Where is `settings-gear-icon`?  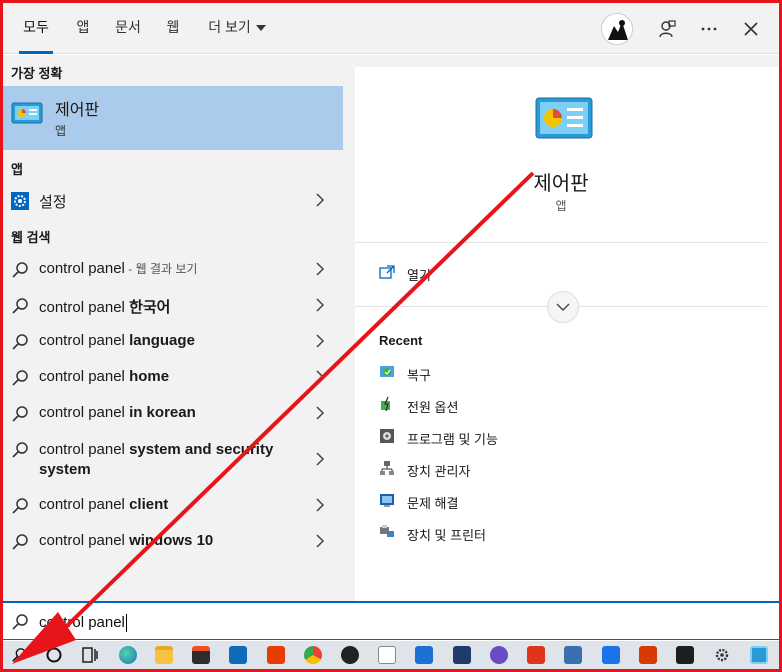 settings-gear-icon is located at coordinates (20, 201).